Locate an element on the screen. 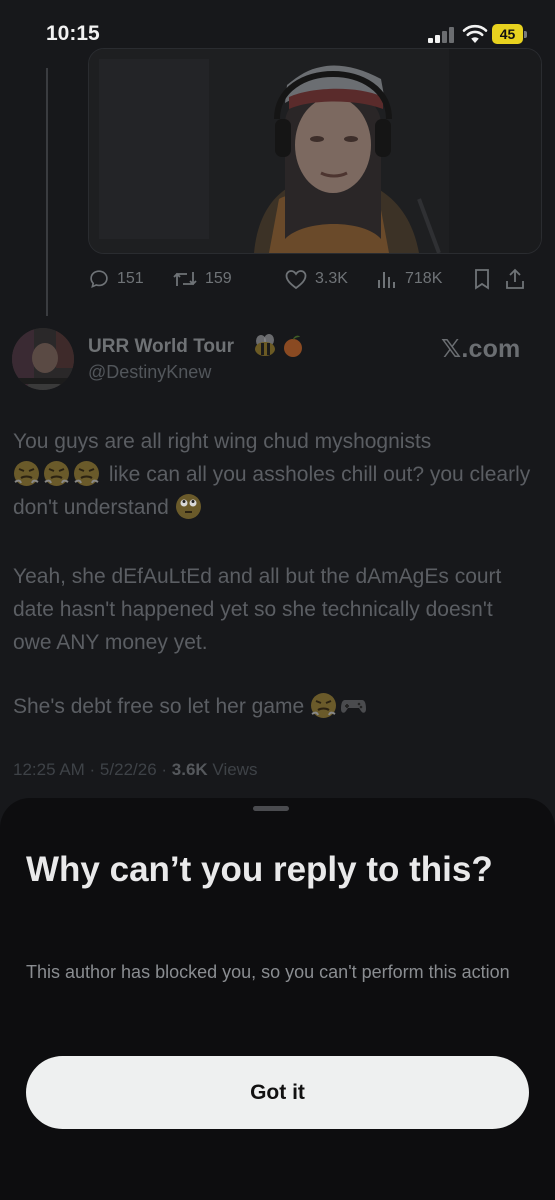 Image resolution: width=555 pixels, height=1200 pixels. peach-emoji-icon is located at coordinates (293, 346).